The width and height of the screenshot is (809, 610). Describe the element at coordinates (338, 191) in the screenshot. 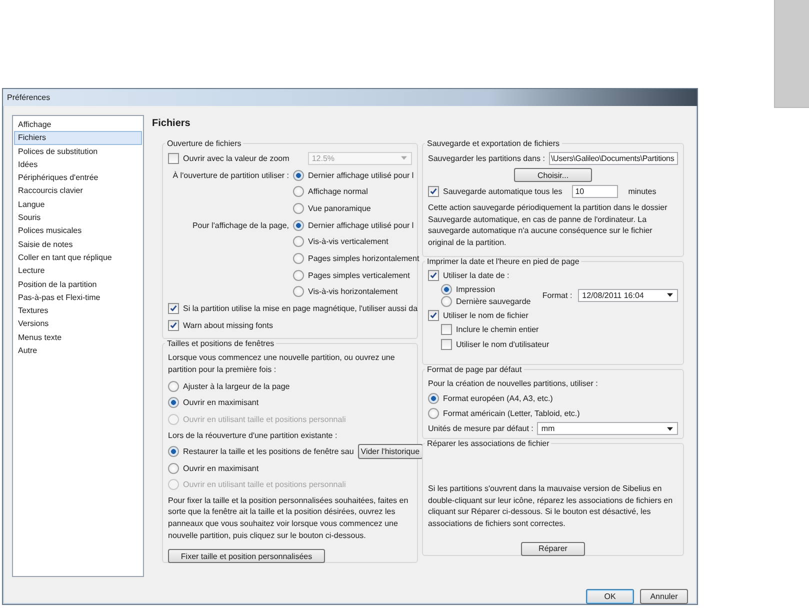

I see `radio-label: Affichage normal` at that location.